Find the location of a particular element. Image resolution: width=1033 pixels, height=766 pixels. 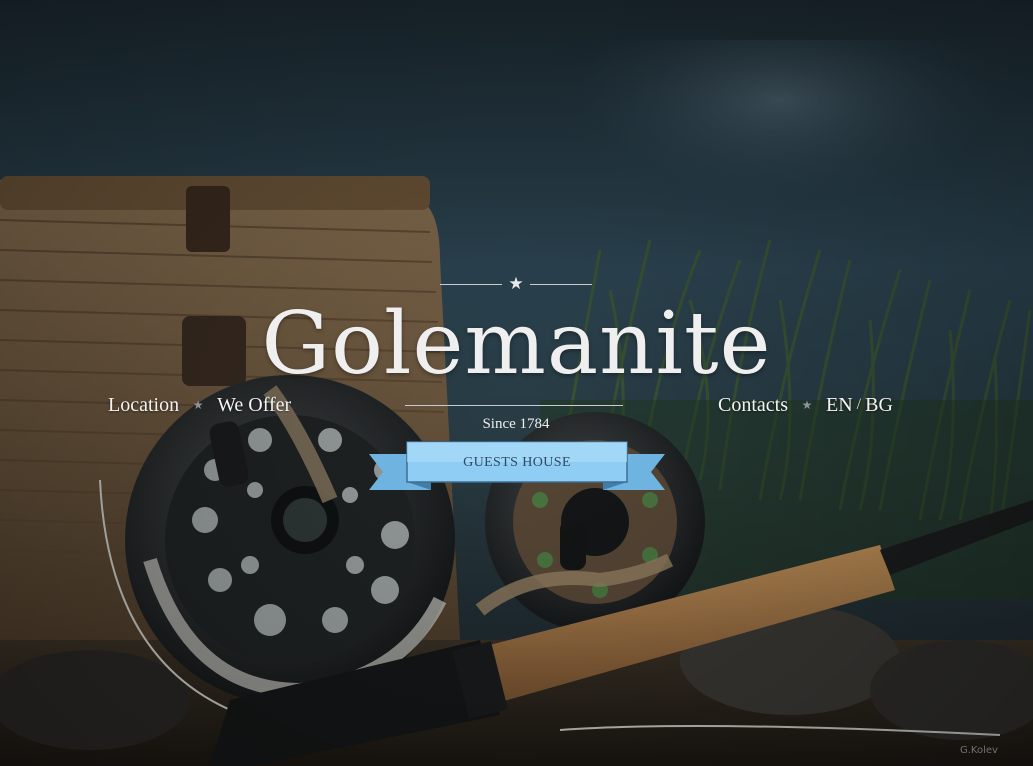

guests-house-ribbon: GUESTS HOUSE is located at coordinates (517, 467).